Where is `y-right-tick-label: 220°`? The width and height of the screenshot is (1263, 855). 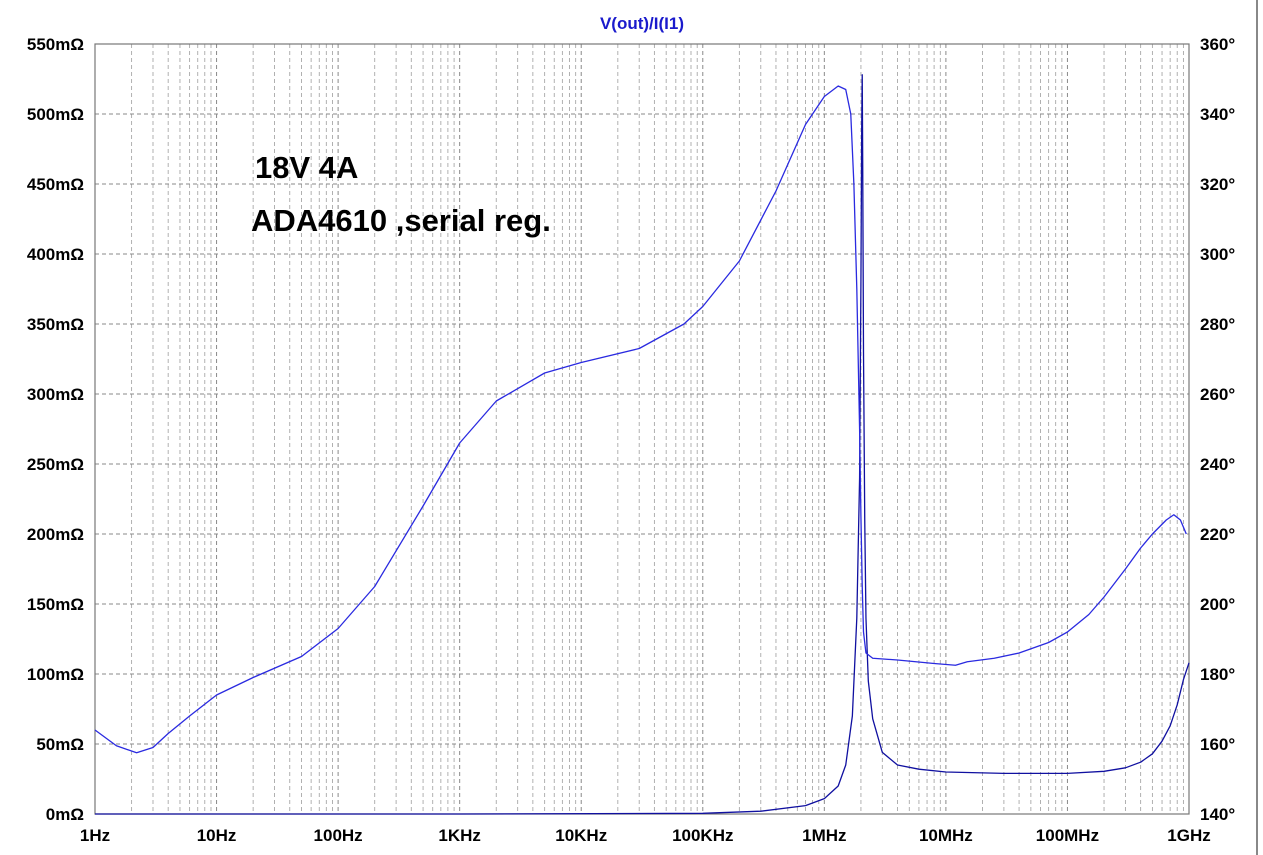
y-right-tick-label: 220° is located at coordinates (1217, 534).